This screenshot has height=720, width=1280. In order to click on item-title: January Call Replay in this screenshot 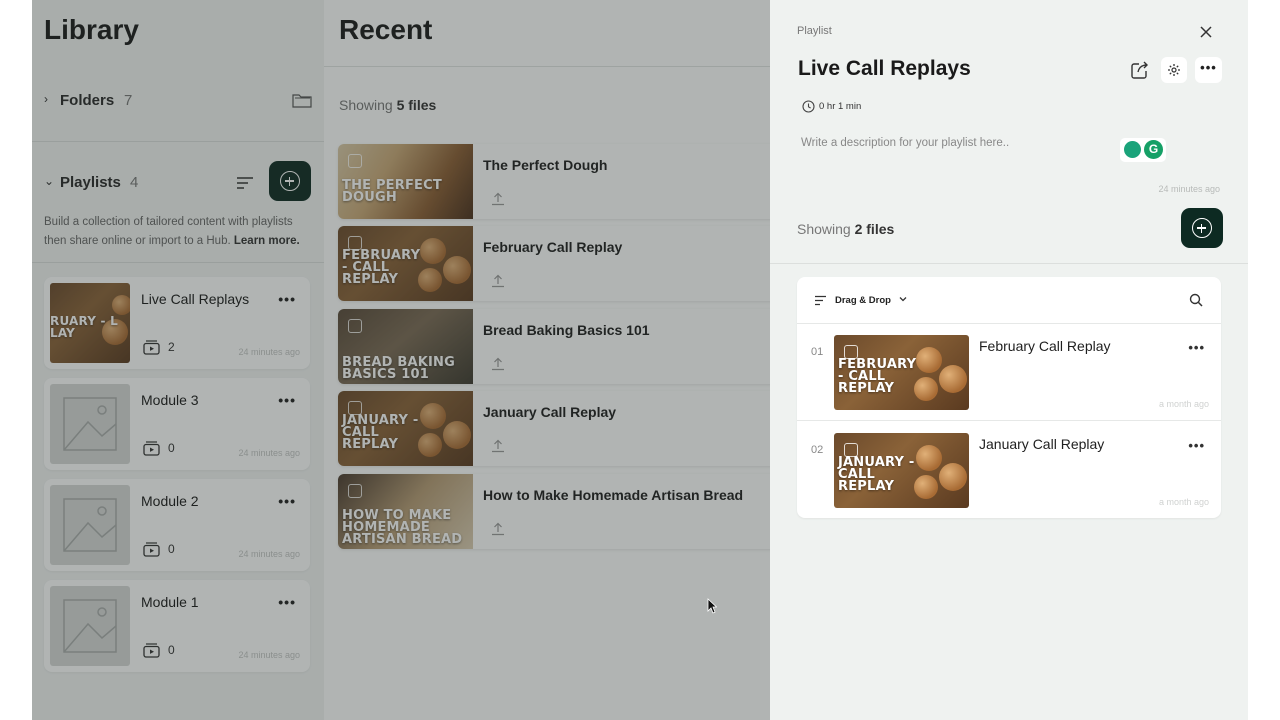, I will do `click(1042, 444)`.